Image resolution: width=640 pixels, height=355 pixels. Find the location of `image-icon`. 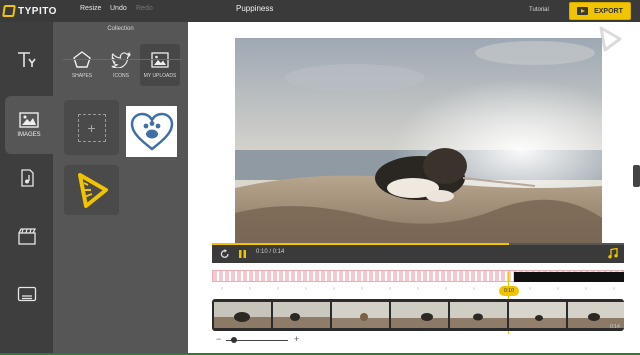

image-icon is located at coordinates (29, 120).